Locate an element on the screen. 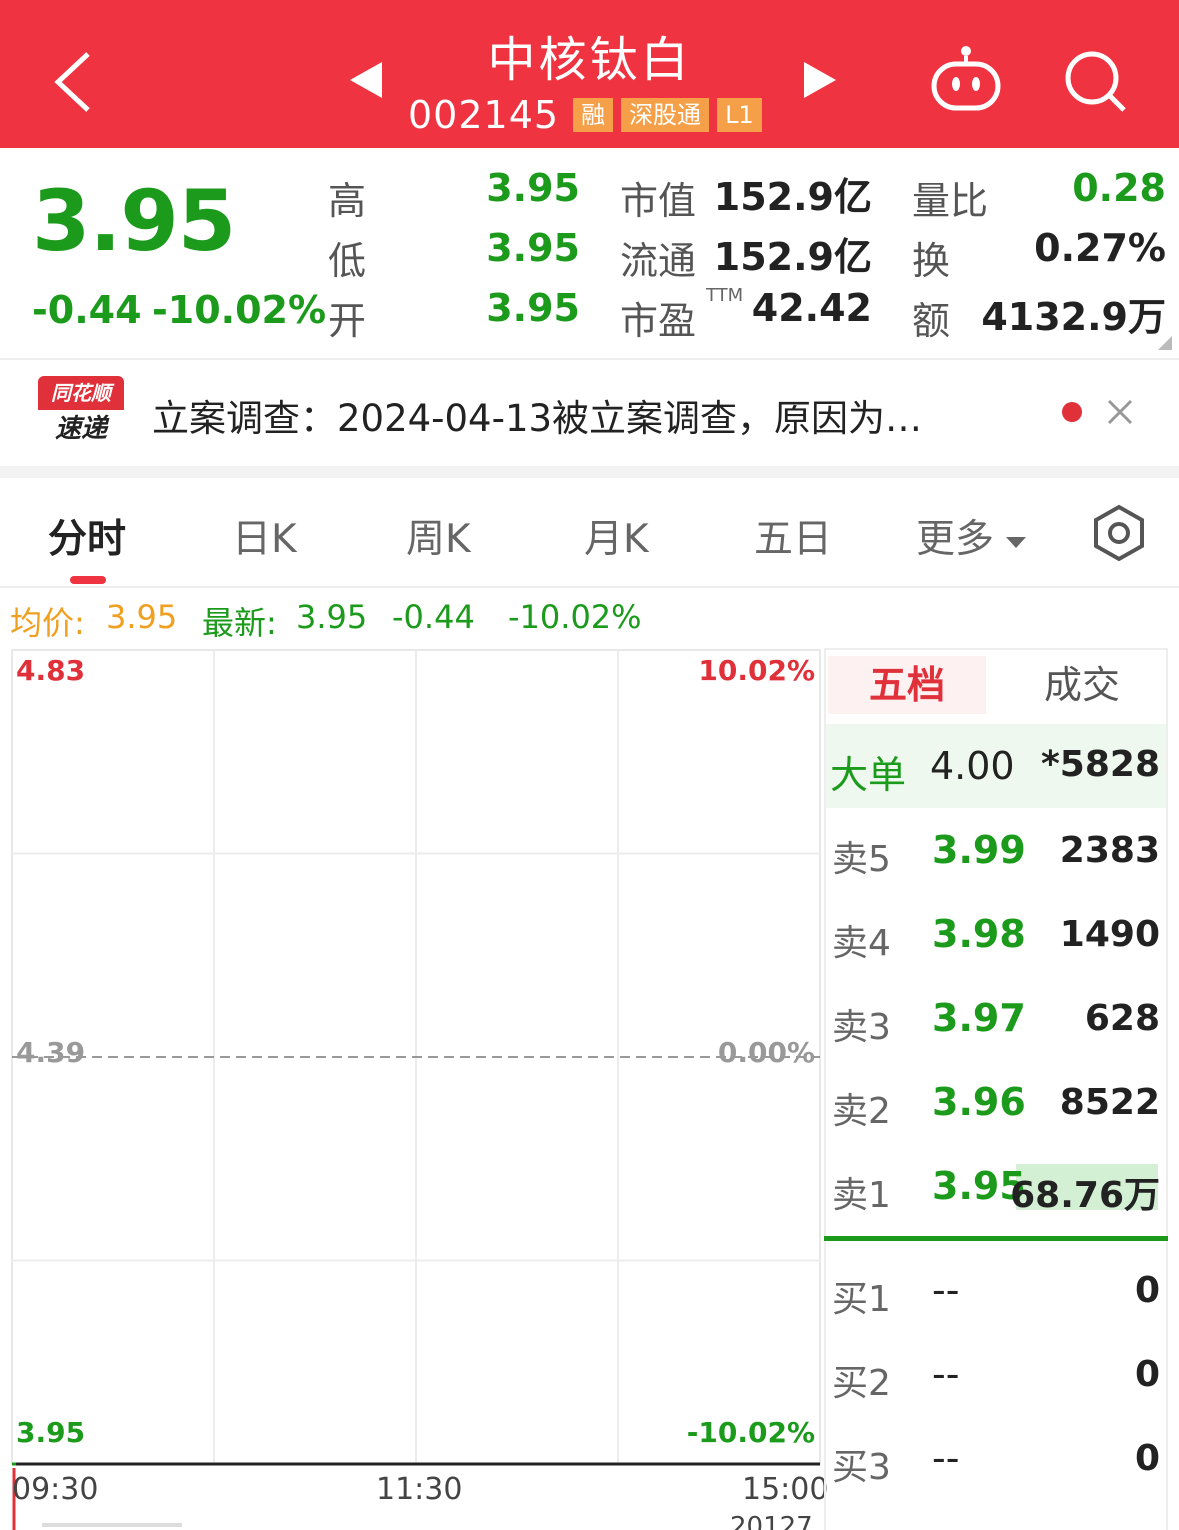 The height and width of the screenshot is (1530, 1179). divider is located at coordinates (589, 359).